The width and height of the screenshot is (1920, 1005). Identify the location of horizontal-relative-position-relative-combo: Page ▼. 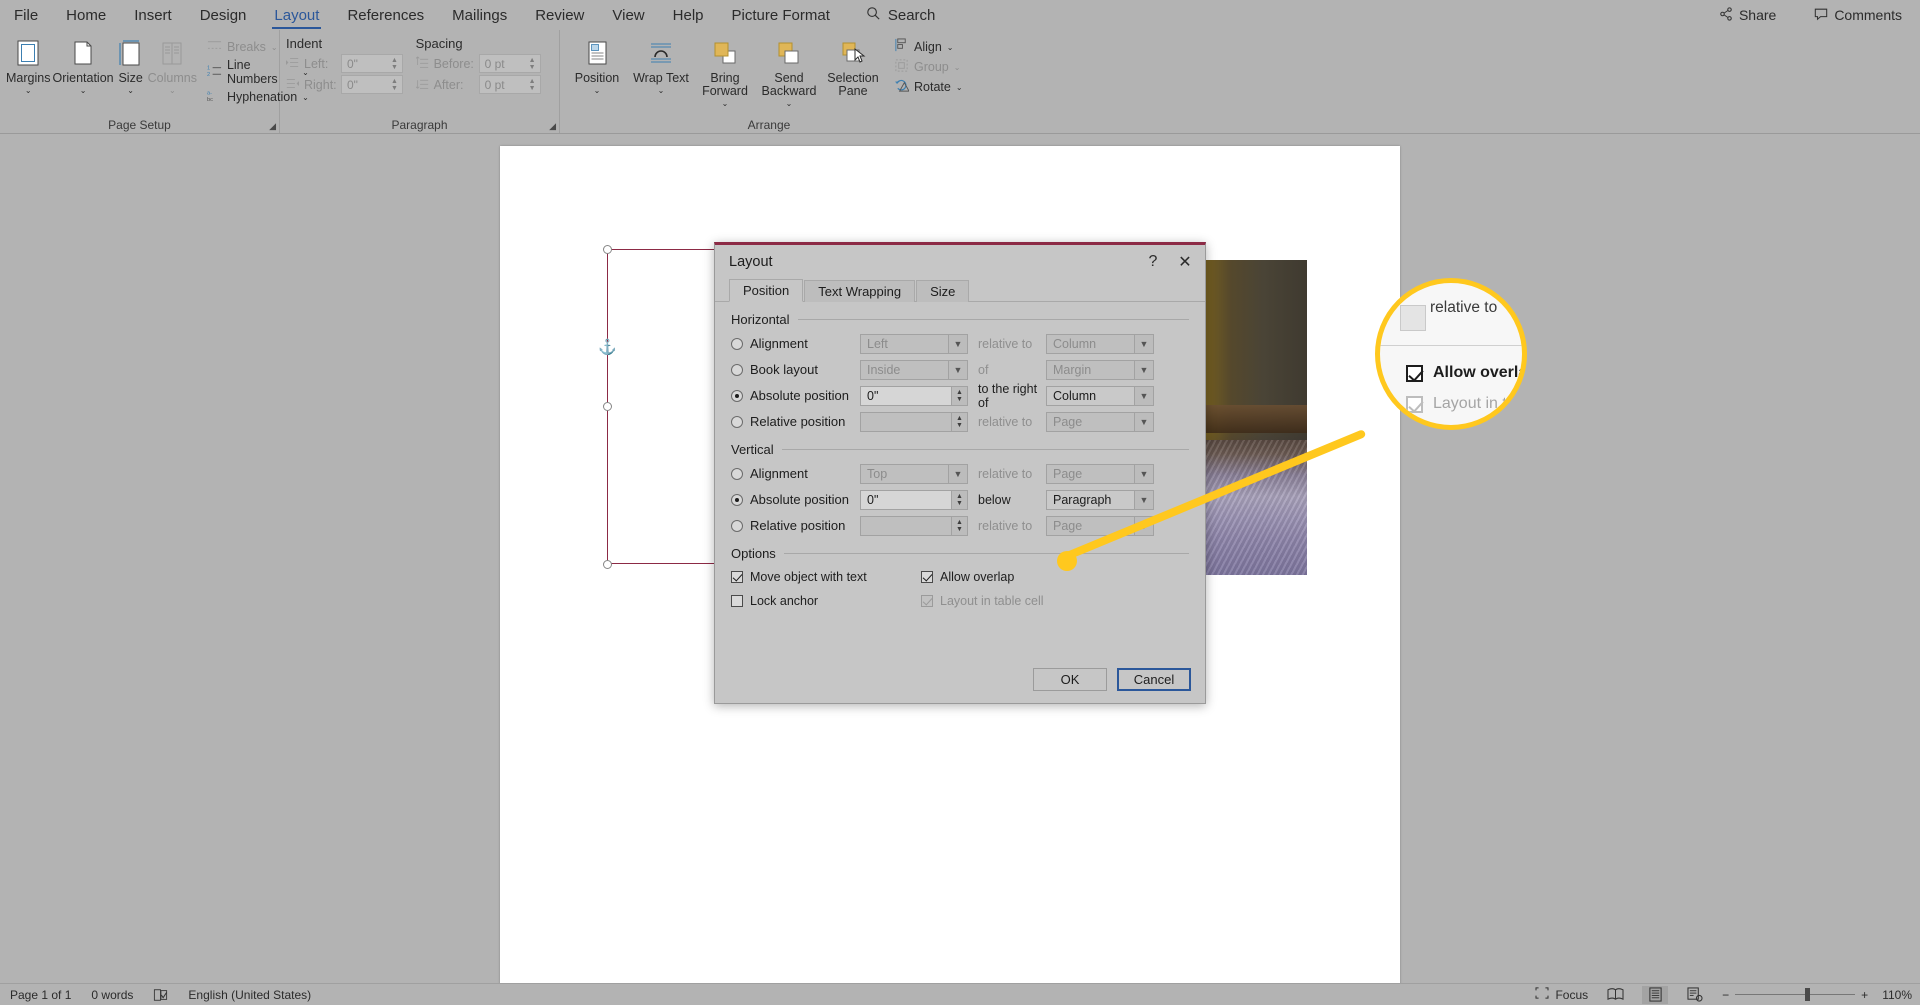
(1100, 421).